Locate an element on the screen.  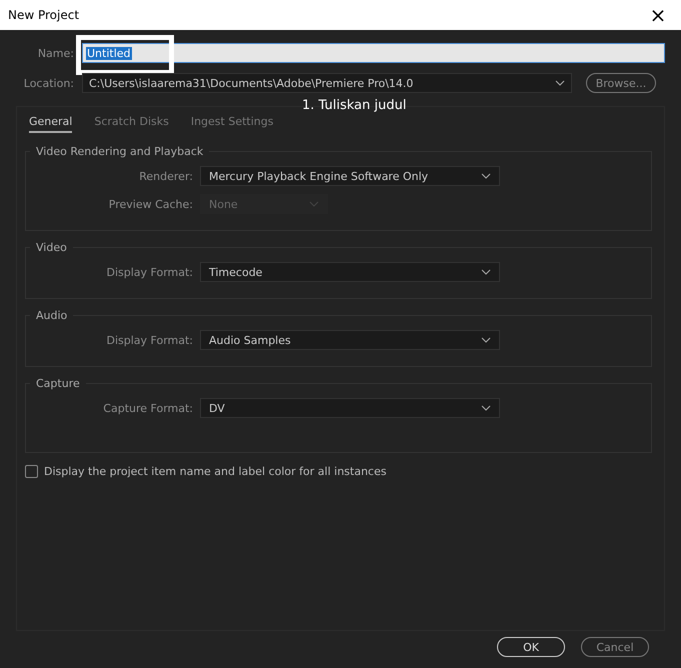
name-label: Name: is located at coordinates (55, 53).